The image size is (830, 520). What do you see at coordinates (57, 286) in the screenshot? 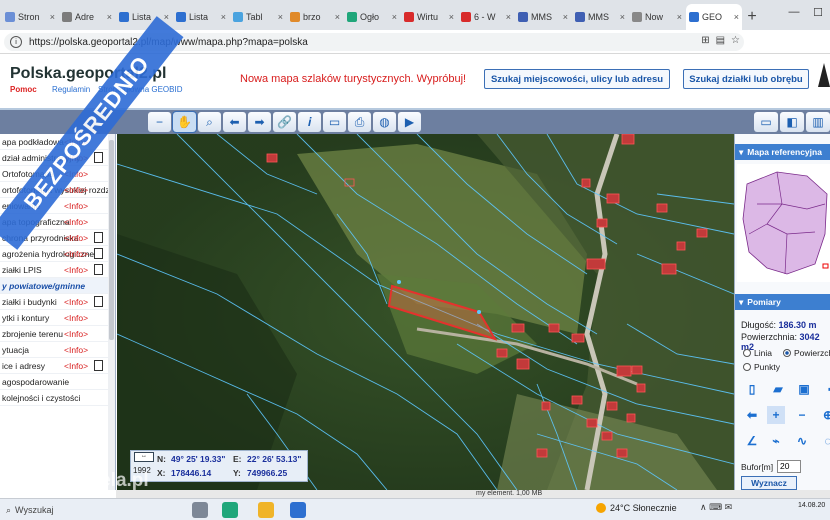
I see `layer-section: y powiatowe/gminne` at bounding box center [57, 286].